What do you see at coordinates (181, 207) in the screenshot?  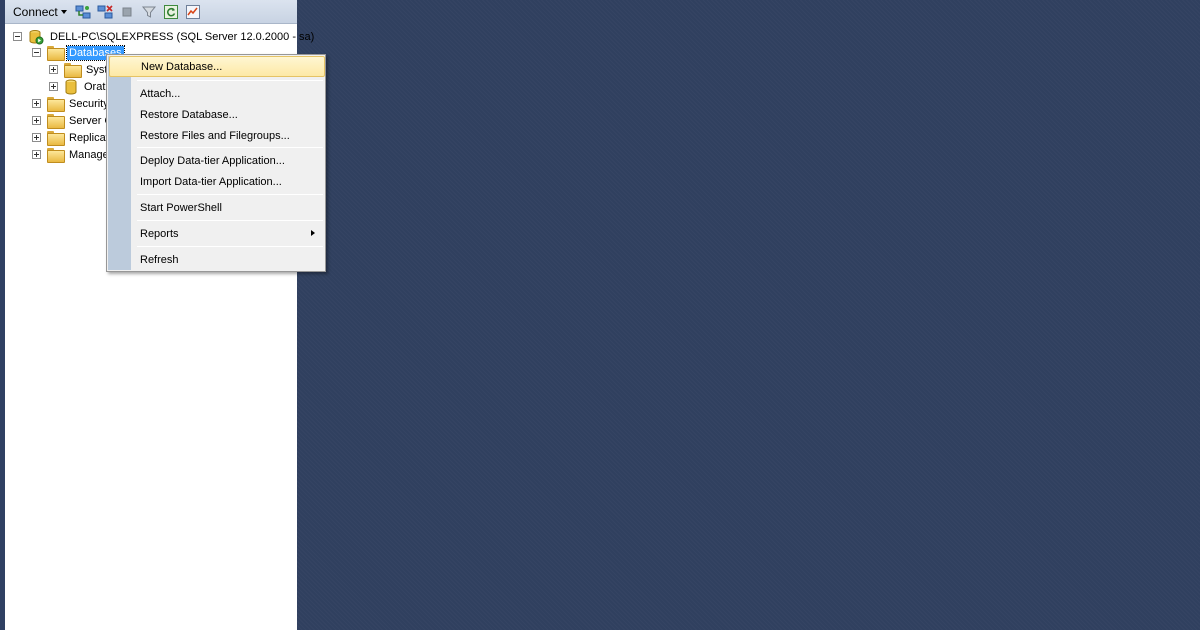 I see `menu-item-label: Start PowerShell` at bounding box center [181, 207].